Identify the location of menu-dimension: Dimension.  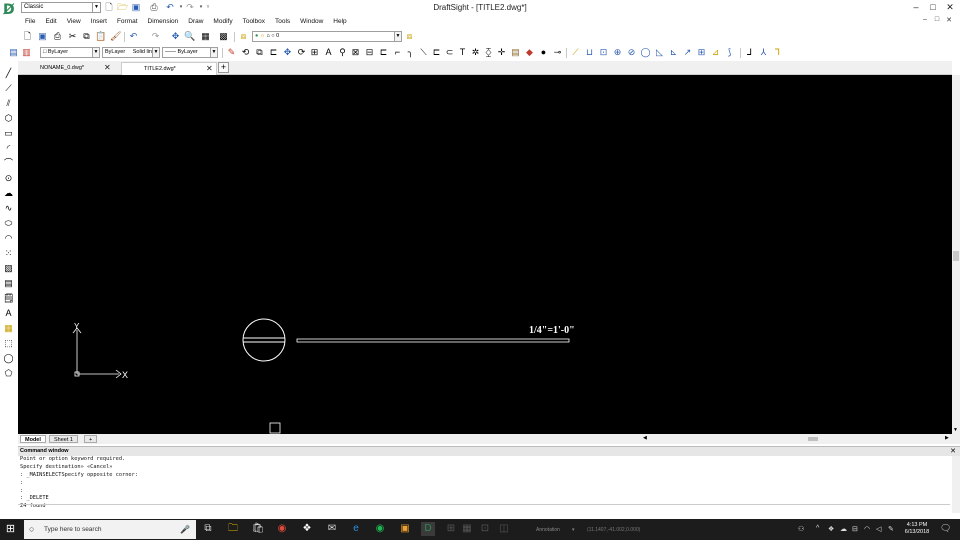
(163, 22).